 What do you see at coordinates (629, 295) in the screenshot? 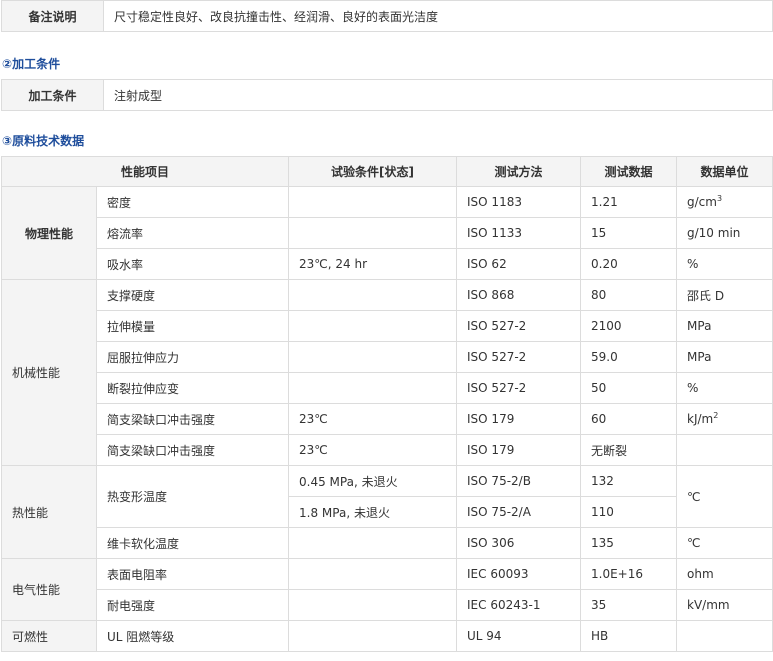
I see `row-value: 80` at bounding box center [629, 295].